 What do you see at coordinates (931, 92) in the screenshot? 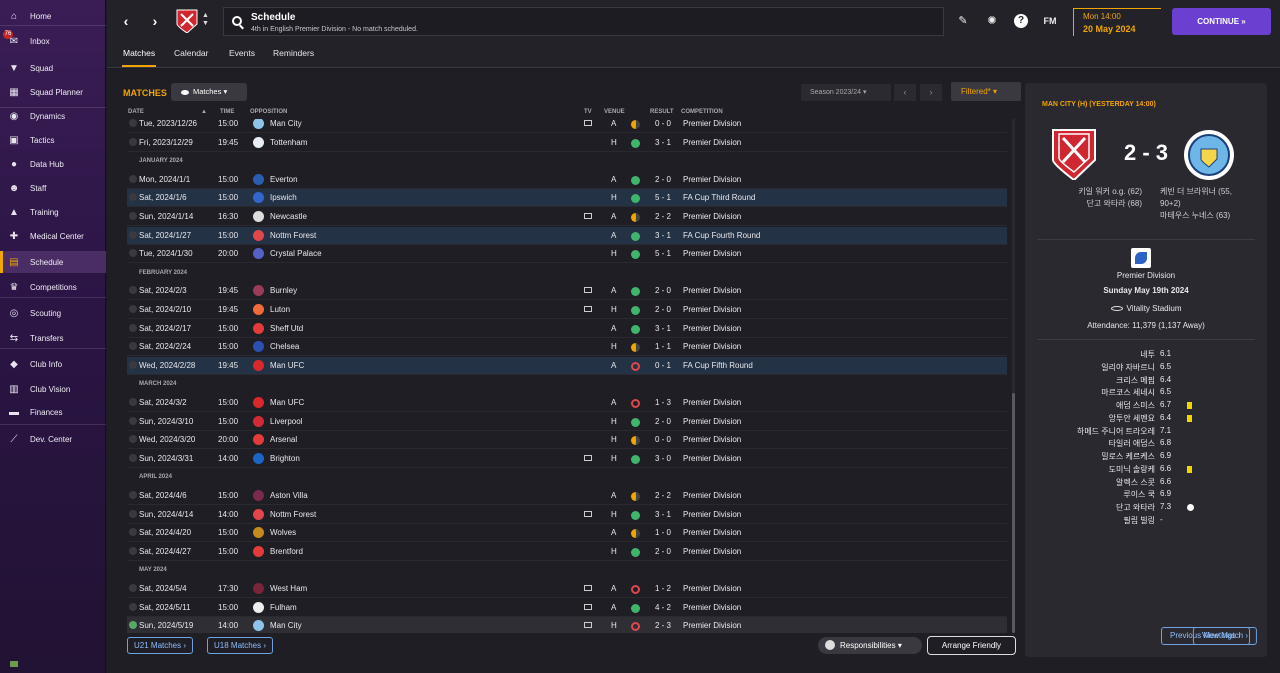
I see `next-page-button: ›` at bounding box center [931, 92].